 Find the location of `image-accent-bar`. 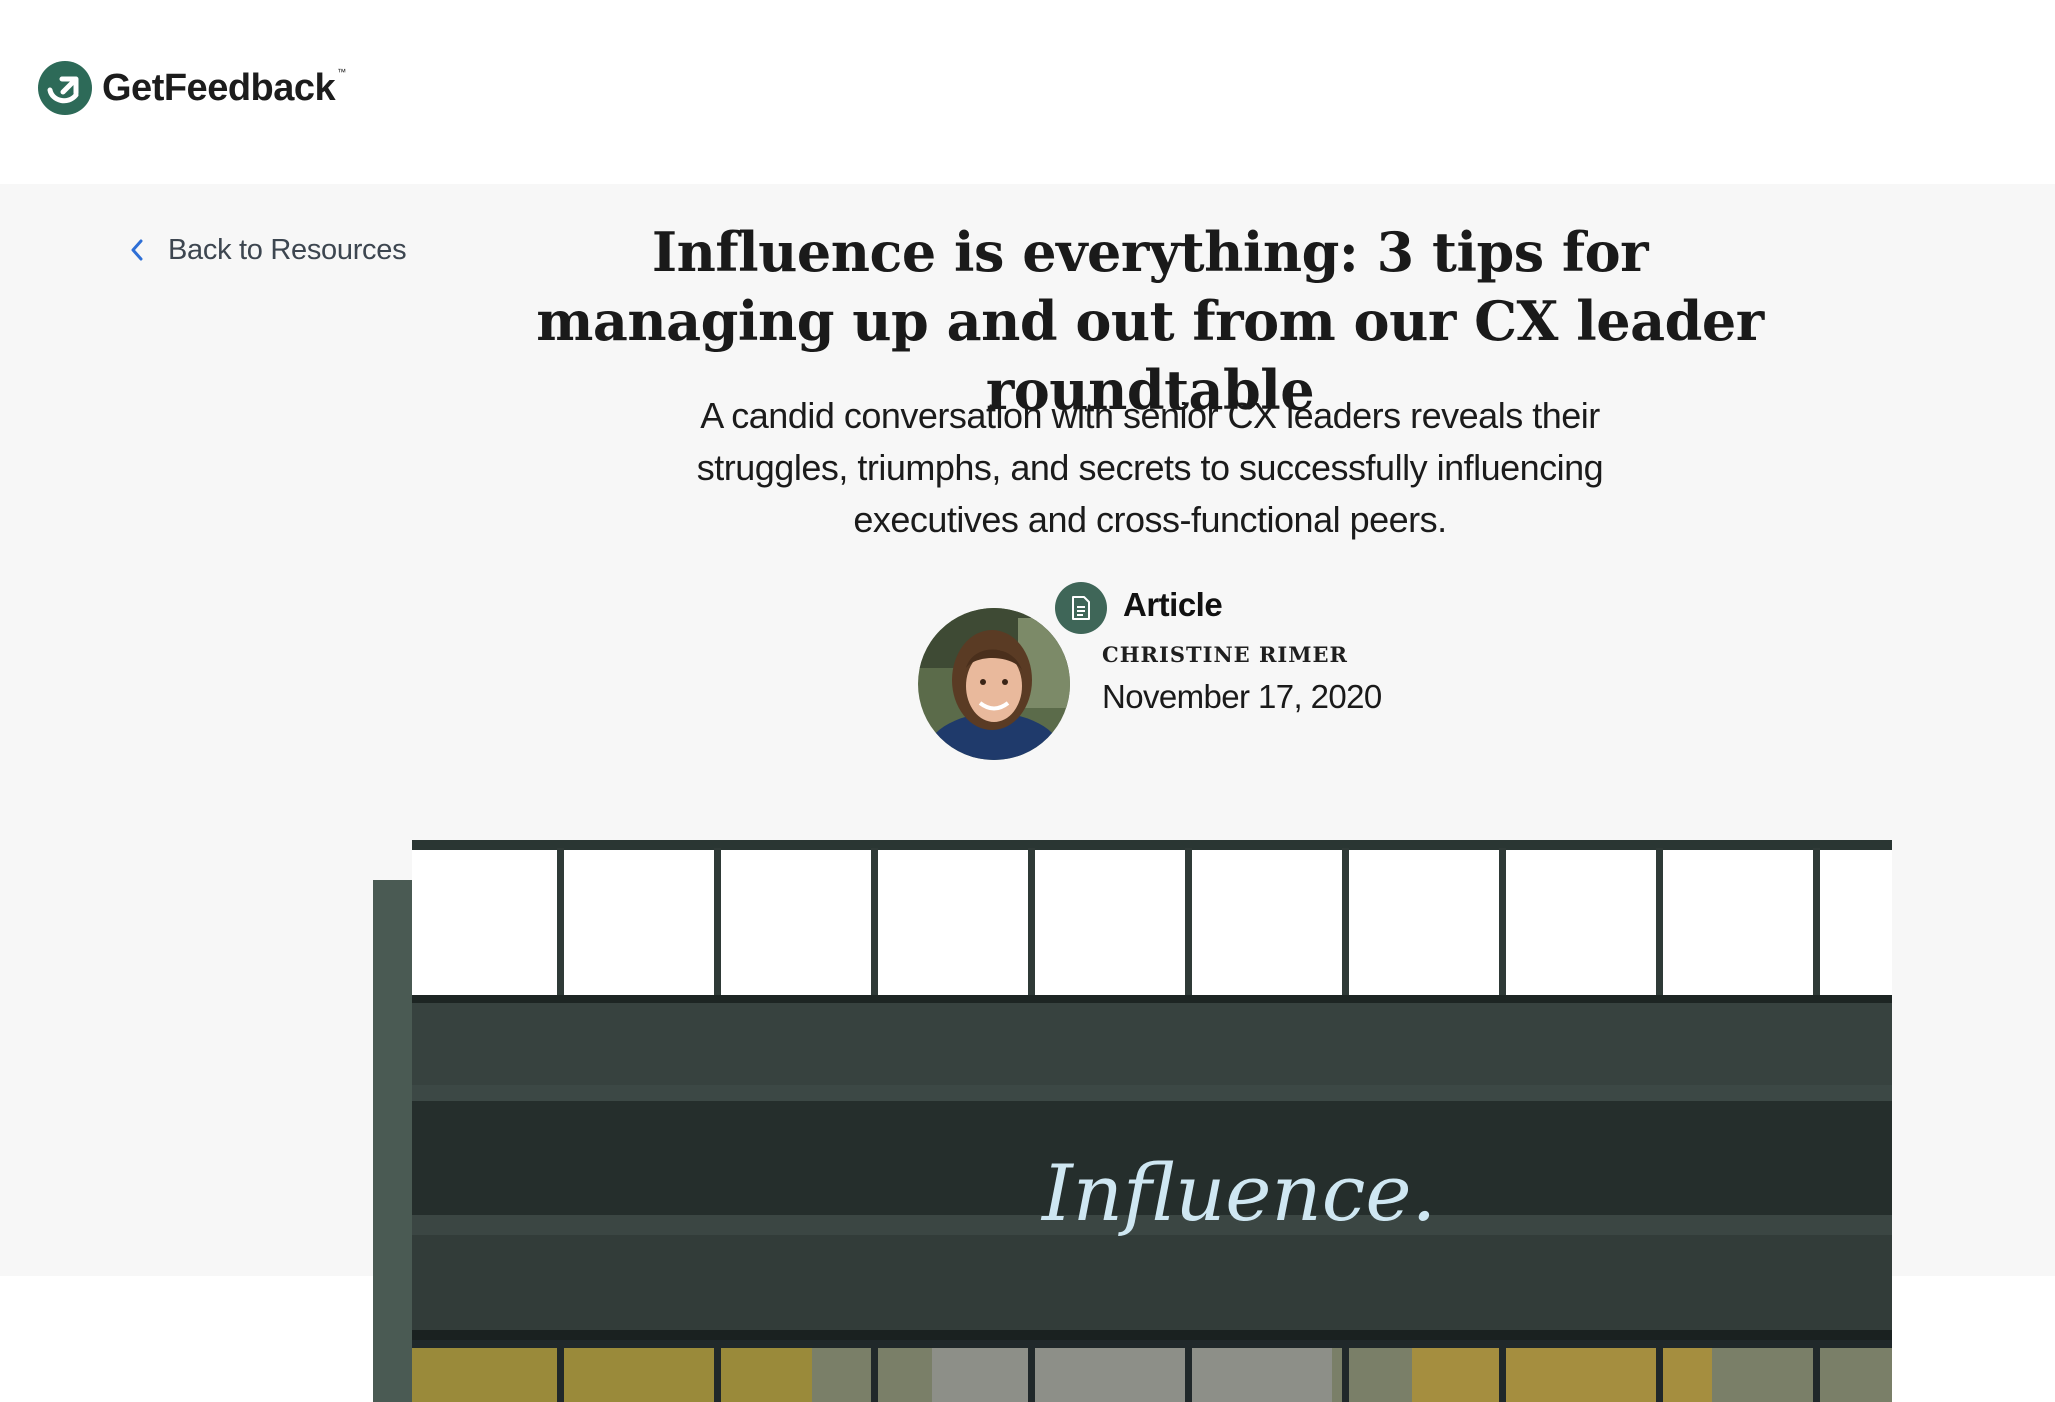

image-accent-bar is located at coordinates (393, 1141).